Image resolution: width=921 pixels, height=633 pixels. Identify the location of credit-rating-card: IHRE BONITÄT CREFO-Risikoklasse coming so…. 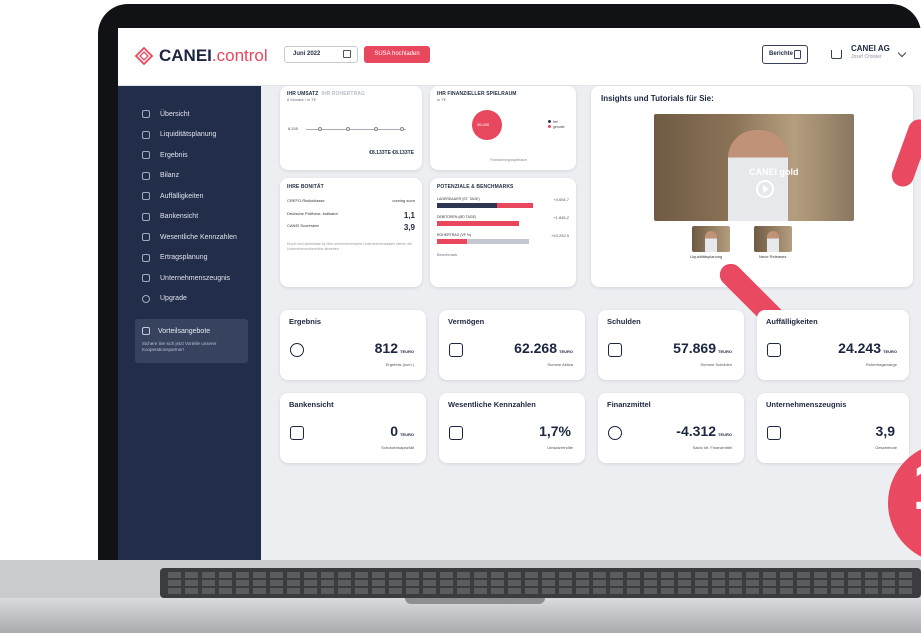
(351, 232).